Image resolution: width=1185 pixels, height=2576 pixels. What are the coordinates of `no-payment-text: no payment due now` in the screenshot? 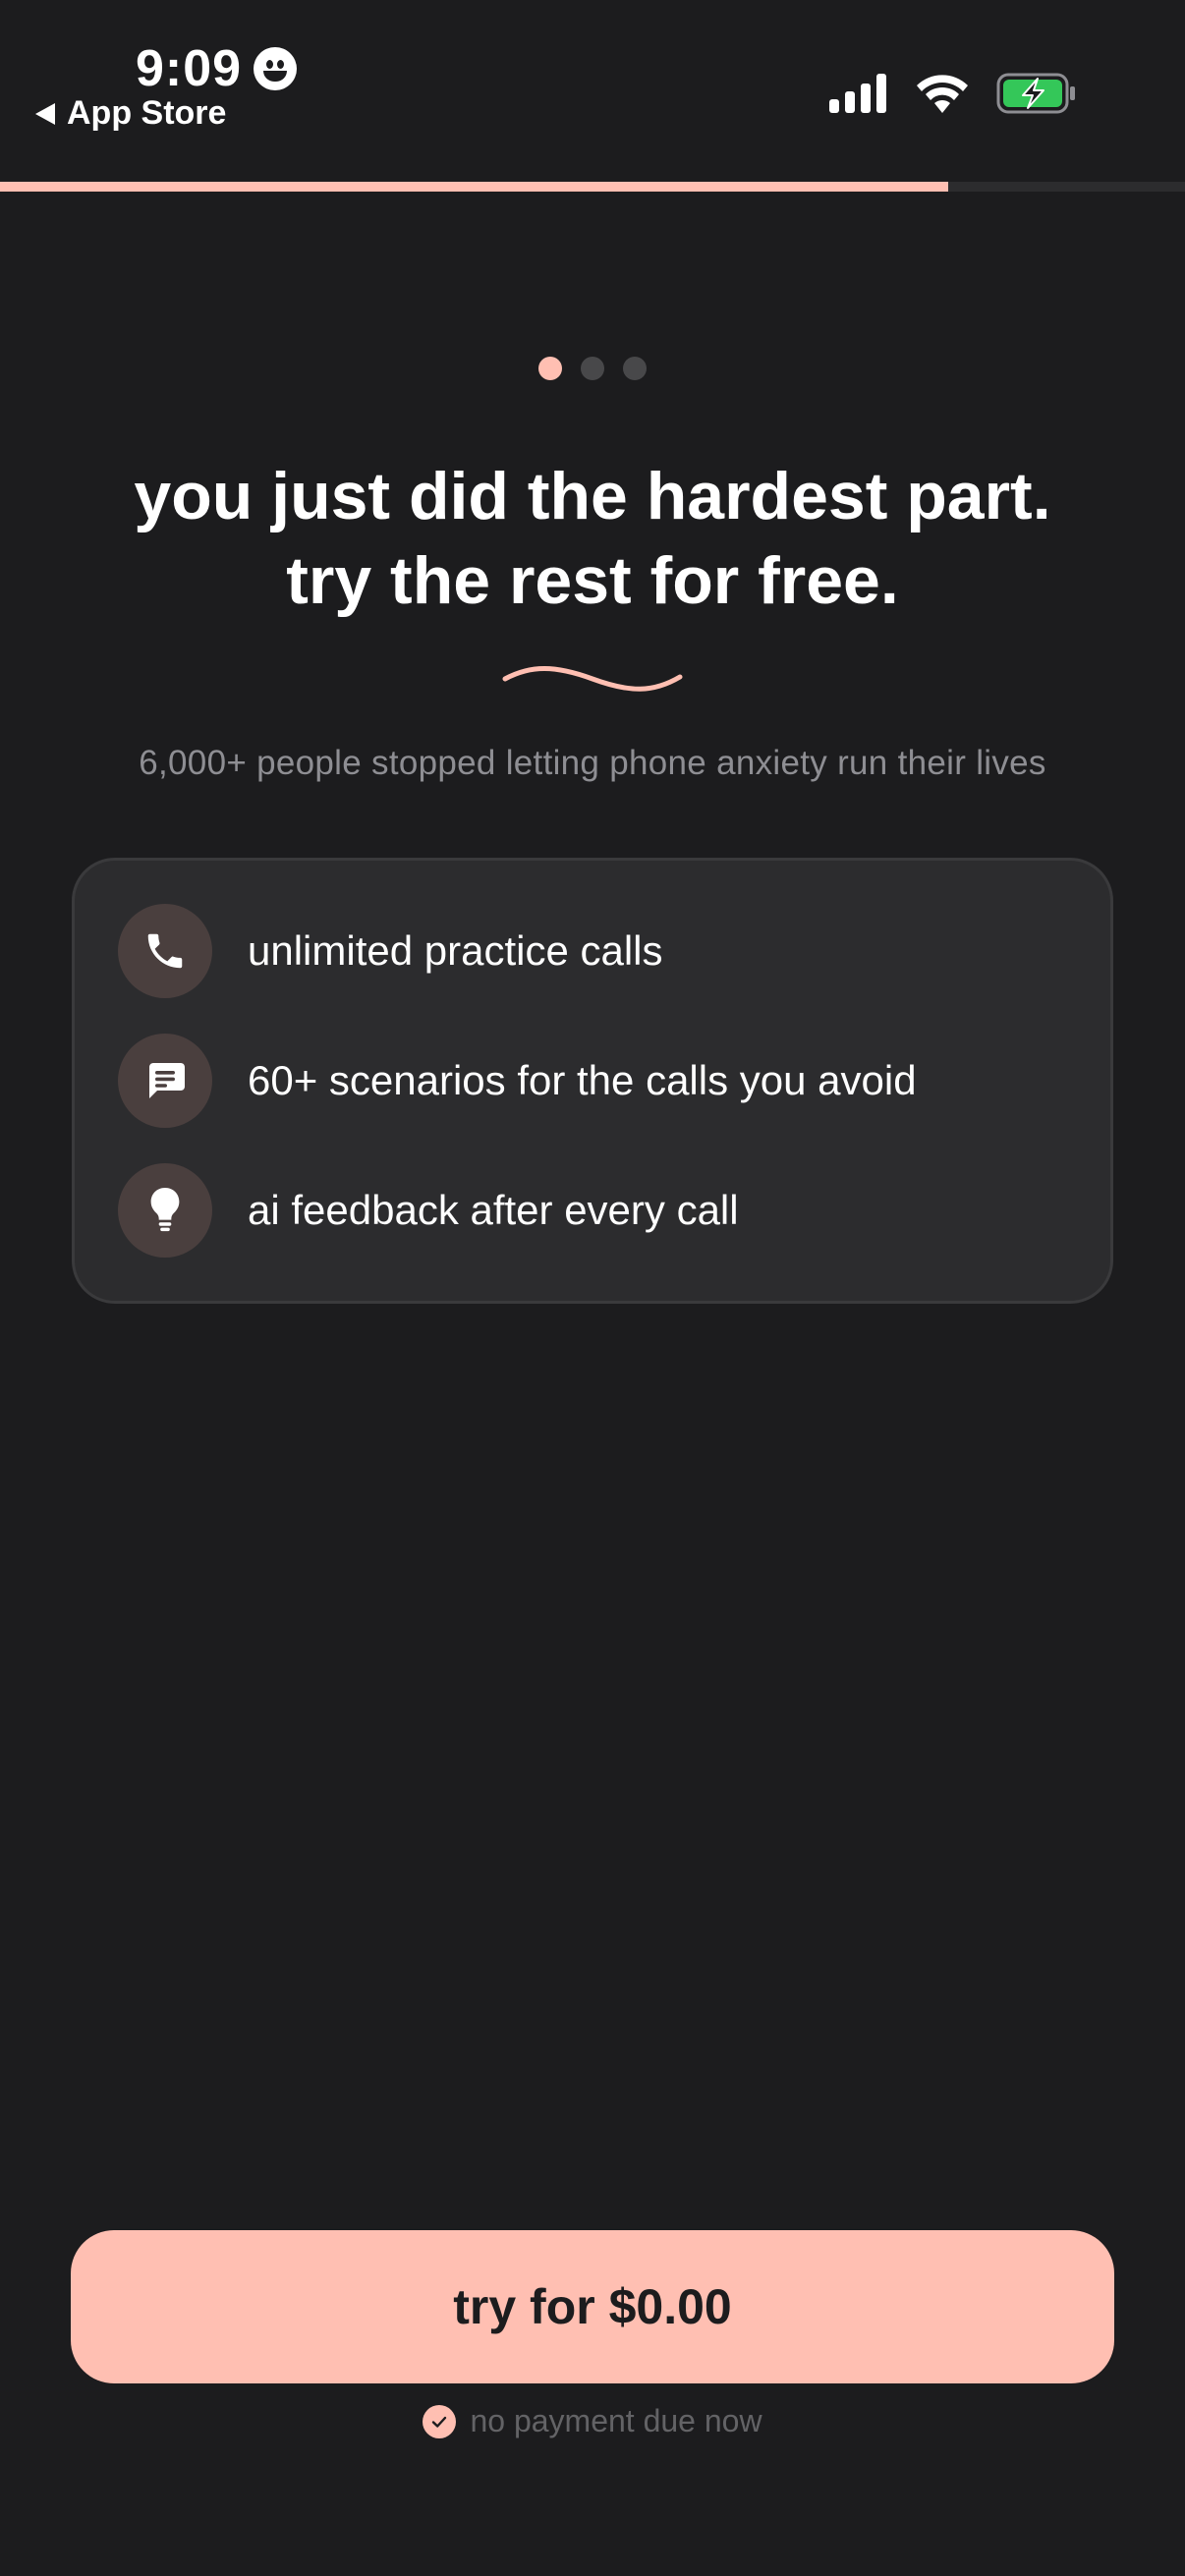 It's located at (616, 2420).